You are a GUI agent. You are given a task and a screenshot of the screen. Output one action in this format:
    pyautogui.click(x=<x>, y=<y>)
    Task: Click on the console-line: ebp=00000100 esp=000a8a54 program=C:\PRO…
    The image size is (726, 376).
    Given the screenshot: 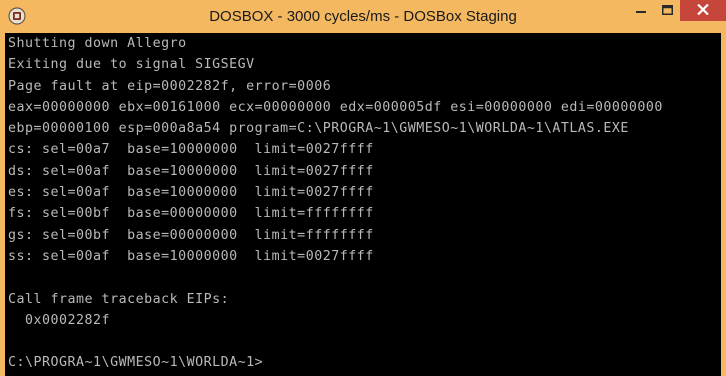 What is the action you would take?
    pyautogui.click(x=318, y=129)
    